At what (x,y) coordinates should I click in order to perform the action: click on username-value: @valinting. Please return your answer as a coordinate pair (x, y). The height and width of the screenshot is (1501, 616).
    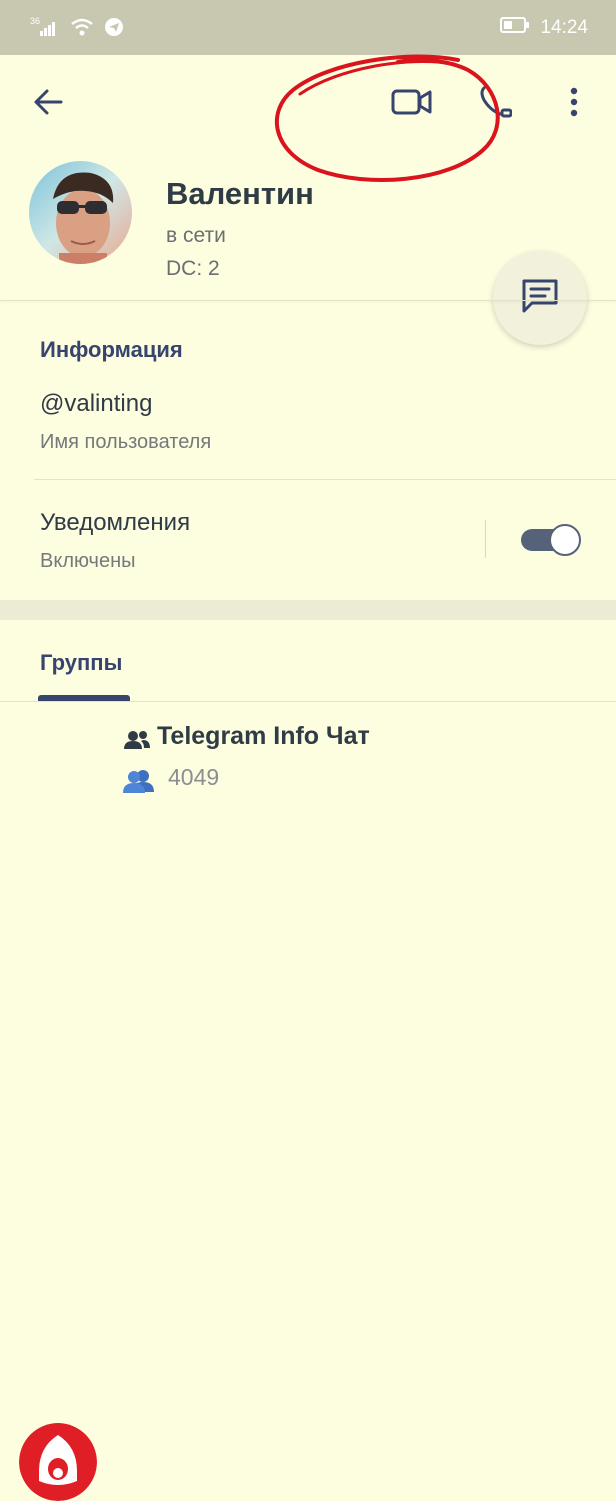
    Looking at the image, I should click on (96, 404).